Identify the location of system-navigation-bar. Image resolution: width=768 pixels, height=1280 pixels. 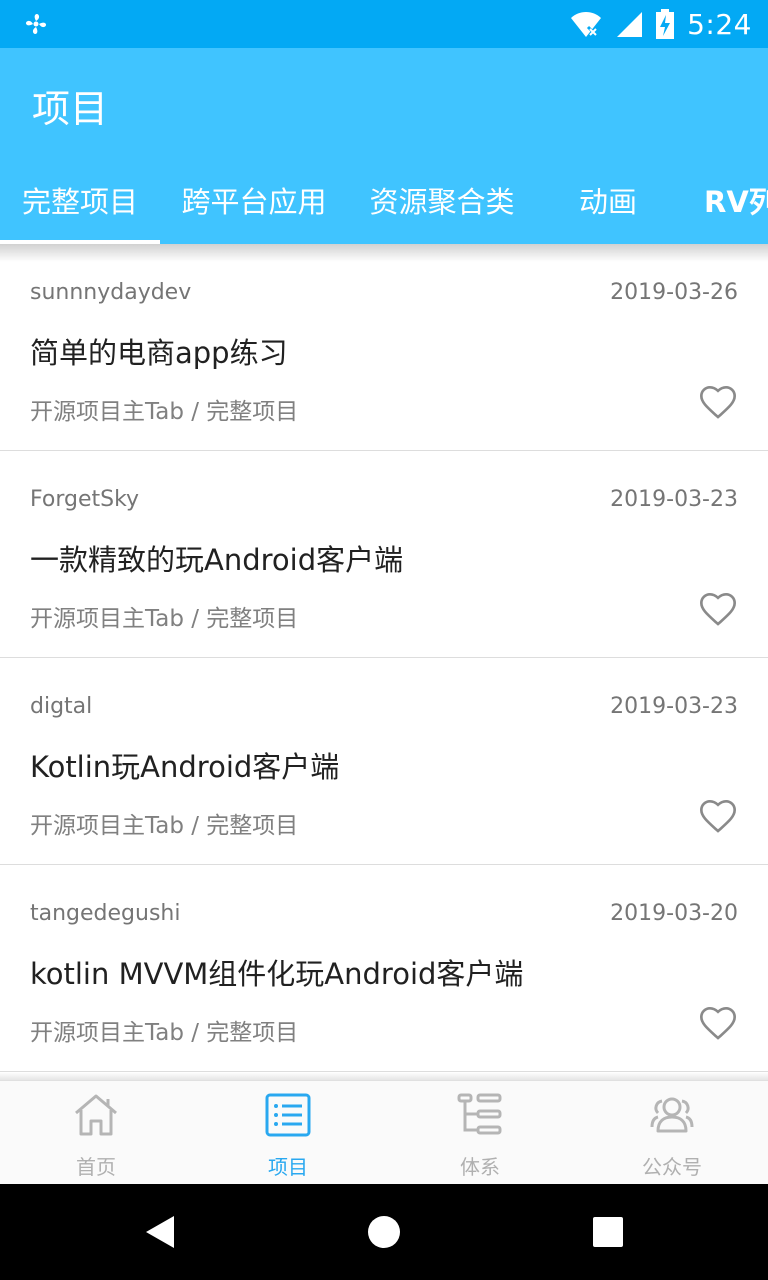
(384, 1232).